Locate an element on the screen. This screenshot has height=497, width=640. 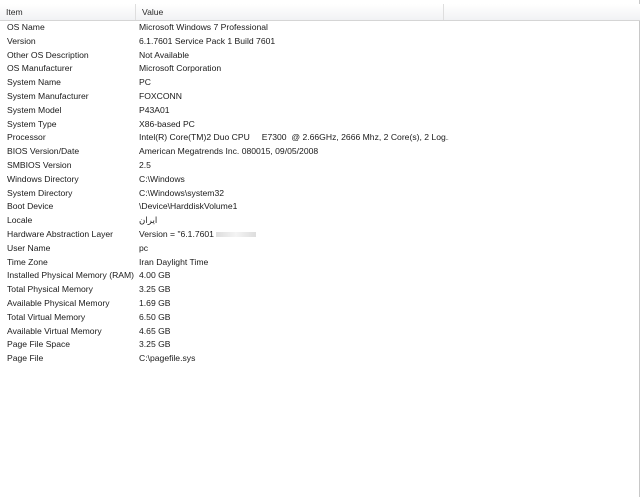
item-label: Time Zone is located at coordinates (27, 261).